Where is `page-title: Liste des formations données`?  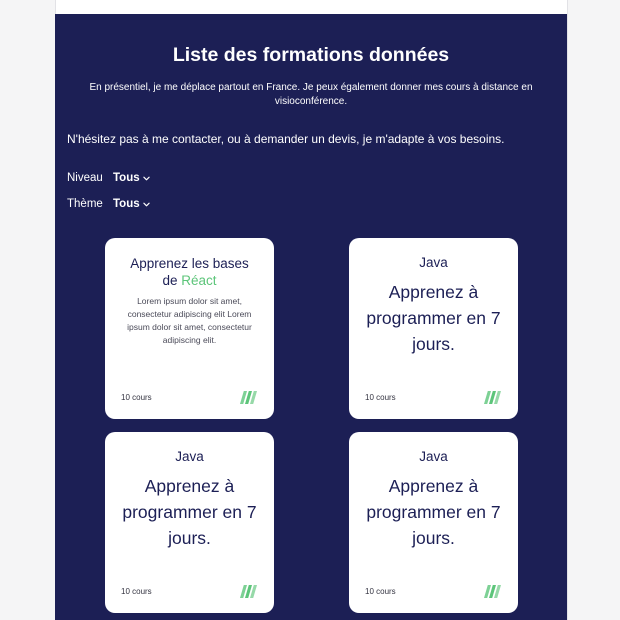 page-title: Liste des formations données is located at coordinates (311, 55).